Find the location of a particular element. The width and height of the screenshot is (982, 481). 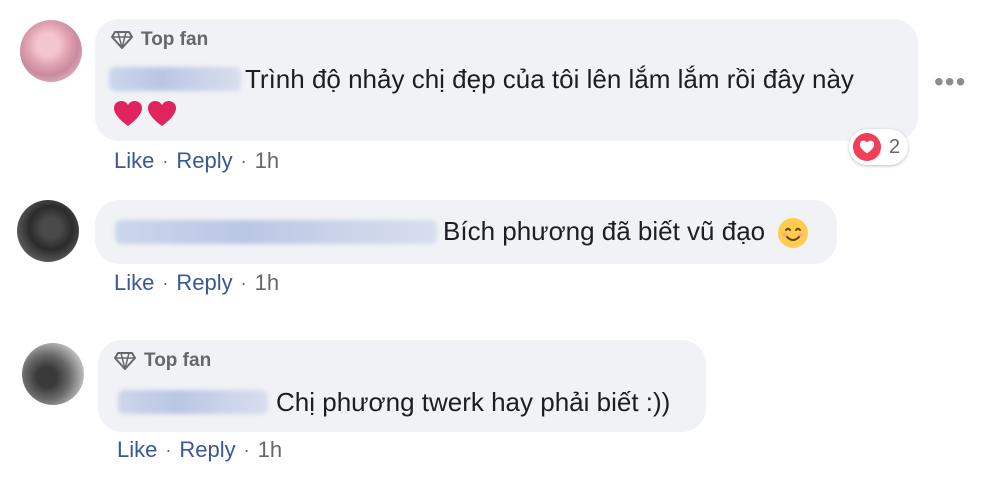

love-icon is located at coordinates (867, 147).